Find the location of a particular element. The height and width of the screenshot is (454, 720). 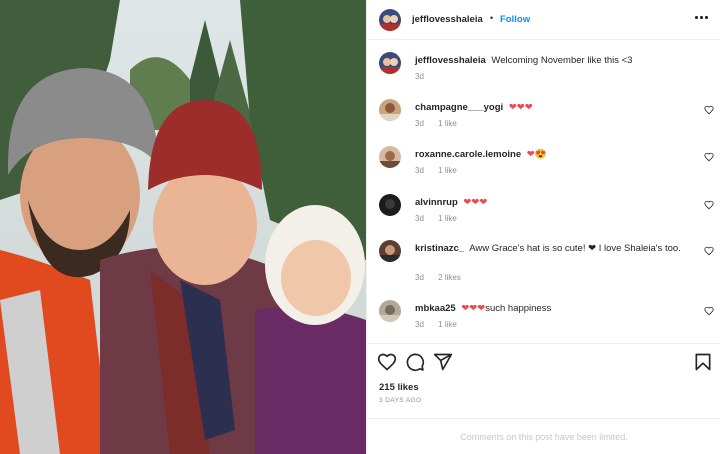

comment-username: kristinazc_ is located at coordinates (439, 248).